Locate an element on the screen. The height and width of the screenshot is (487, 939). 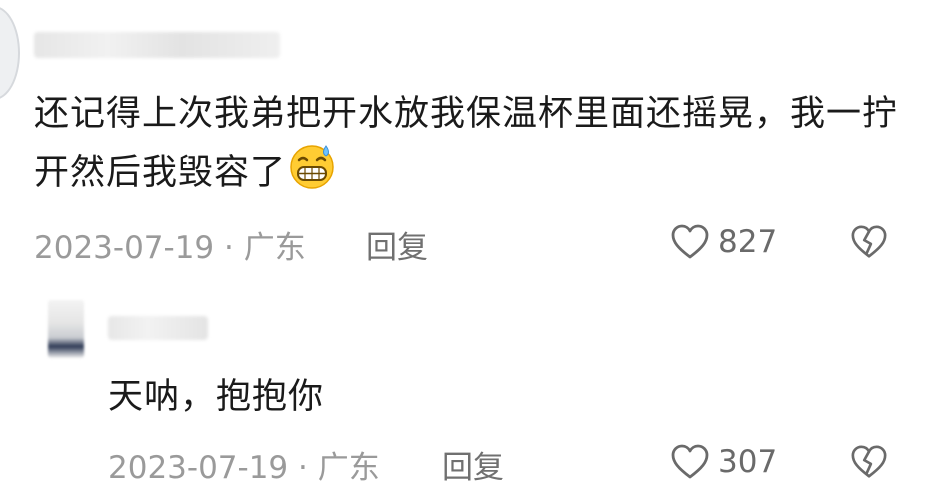
reply-text: 天呐，抱抱你 is located at coordinates (216, 397).